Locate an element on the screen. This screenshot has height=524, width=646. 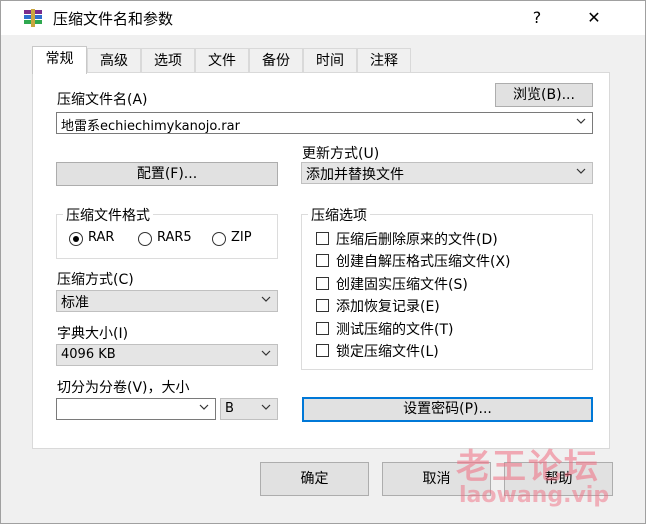
dictionary-size-value: 4096 KB is located at coordinates (88, 354).